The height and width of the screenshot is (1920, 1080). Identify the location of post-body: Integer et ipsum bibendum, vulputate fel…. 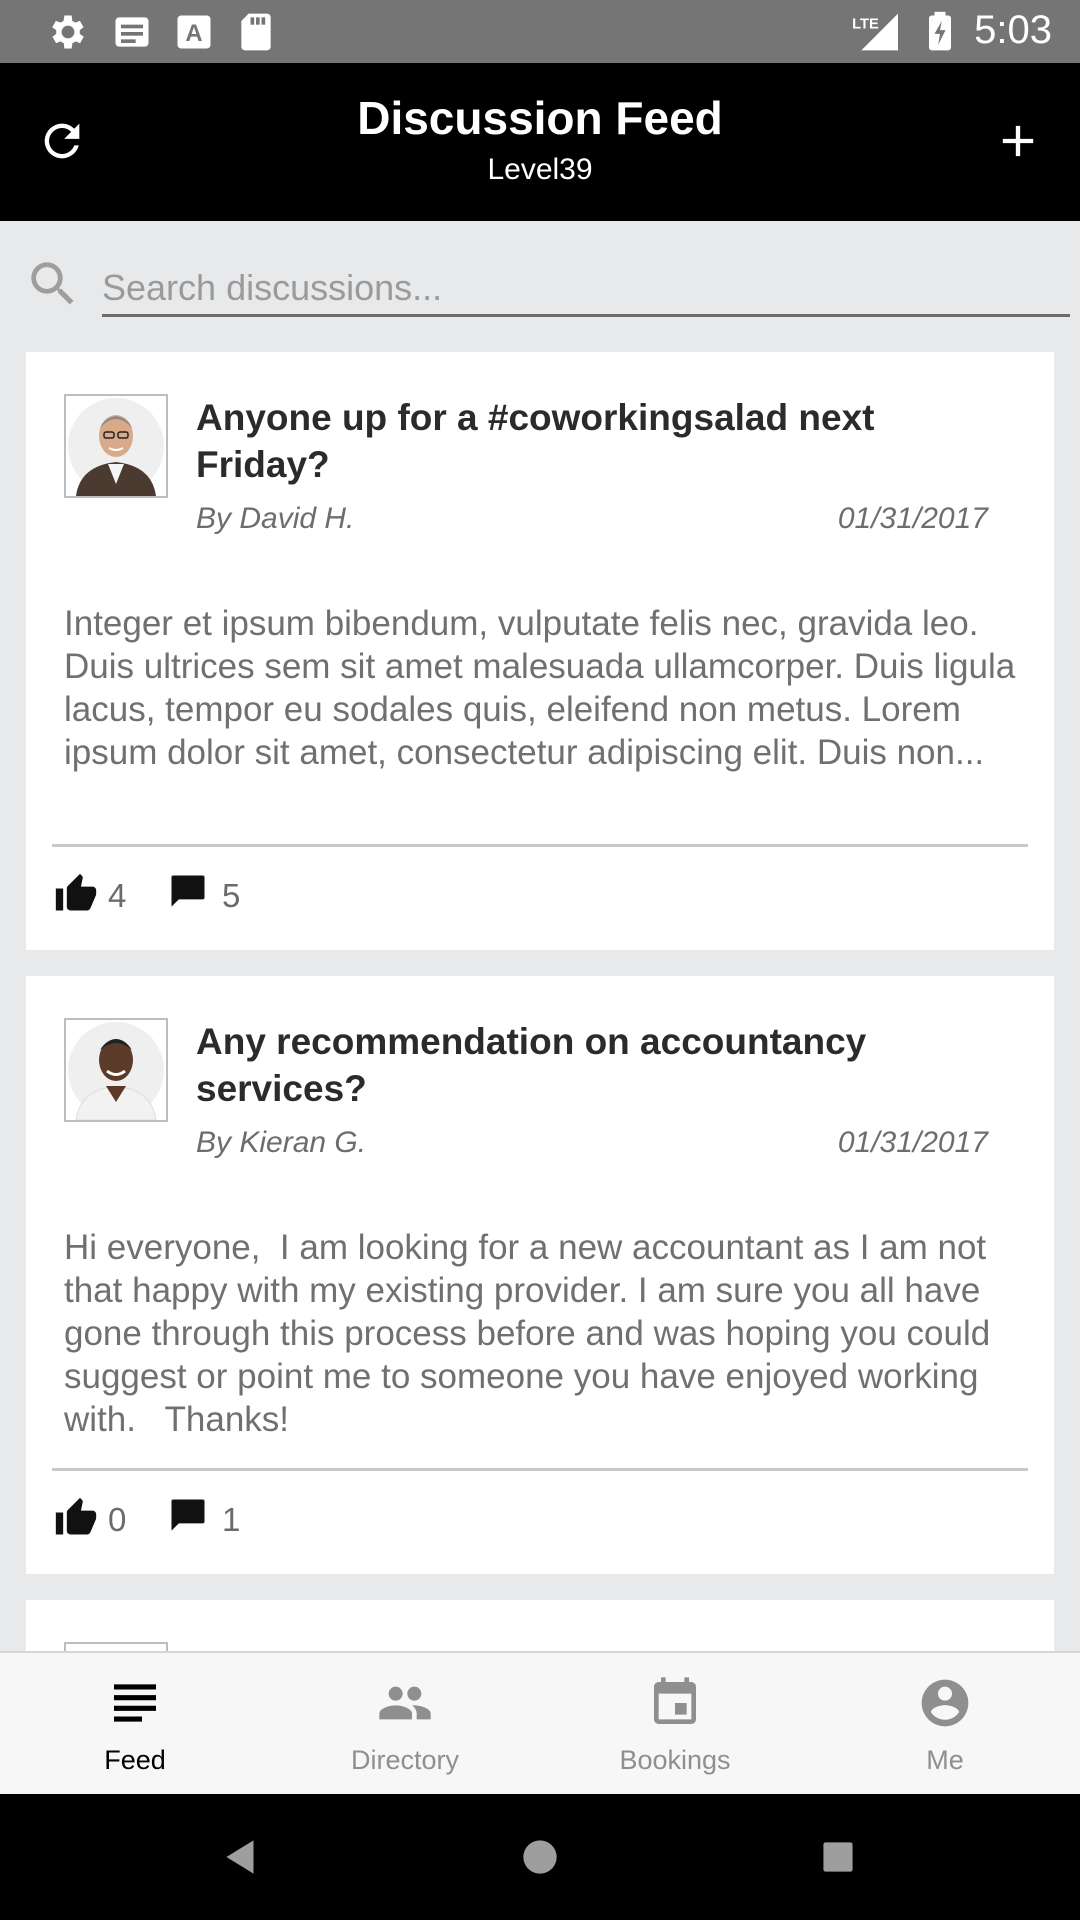
(544, 688).